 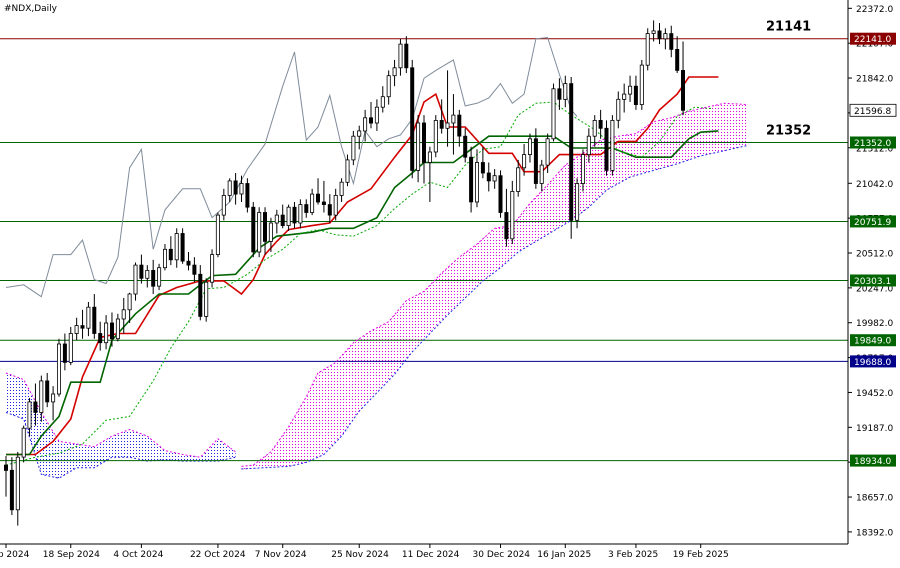 What do you see at coordinates (360, 555) in the screenshot?
I see `x-tick-label: 25 Nov 2024` at bounding box center [360, 555].